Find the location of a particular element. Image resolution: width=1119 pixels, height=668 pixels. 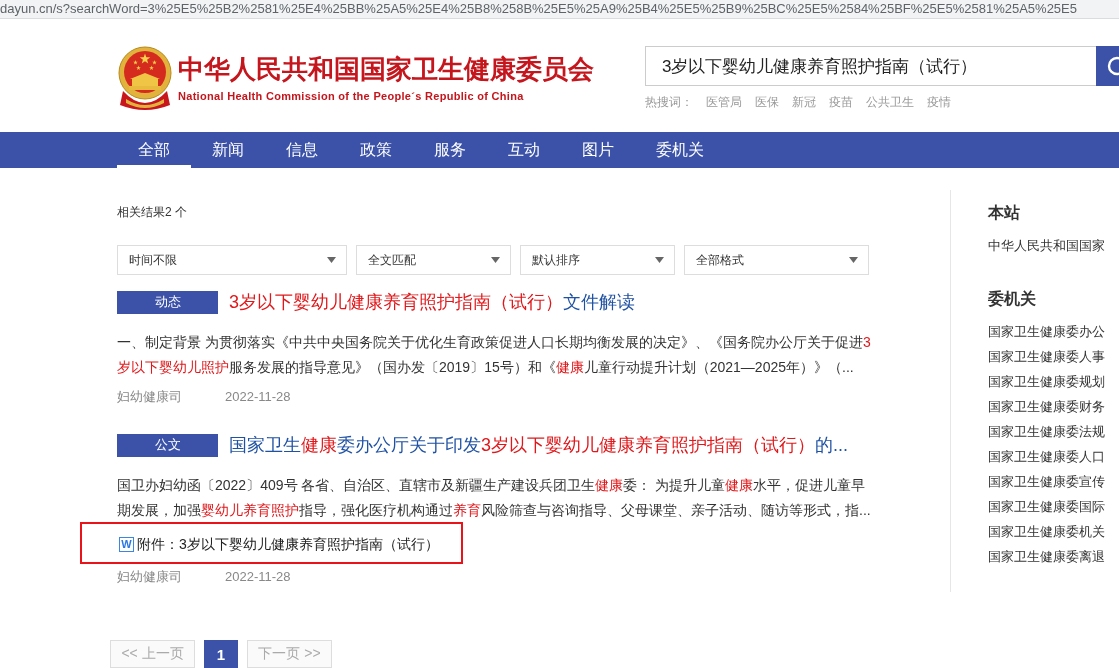

result-count: 相关结果2 个 is located at coordinates (152, 212).